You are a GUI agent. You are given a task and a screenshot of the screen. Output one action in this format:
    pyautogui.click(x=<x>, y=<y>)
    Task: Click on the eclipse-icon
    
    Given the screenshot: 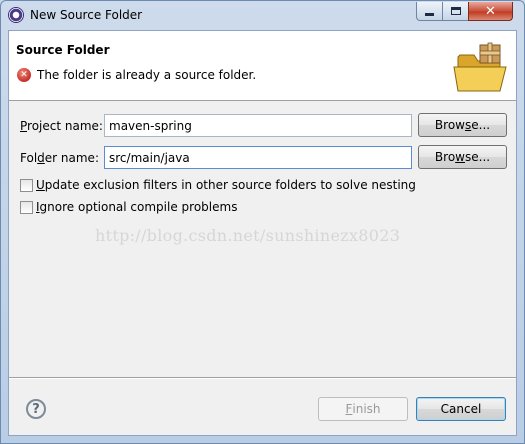 What is the action you would take?
    pyautogui.click(x=16, y=15)
    